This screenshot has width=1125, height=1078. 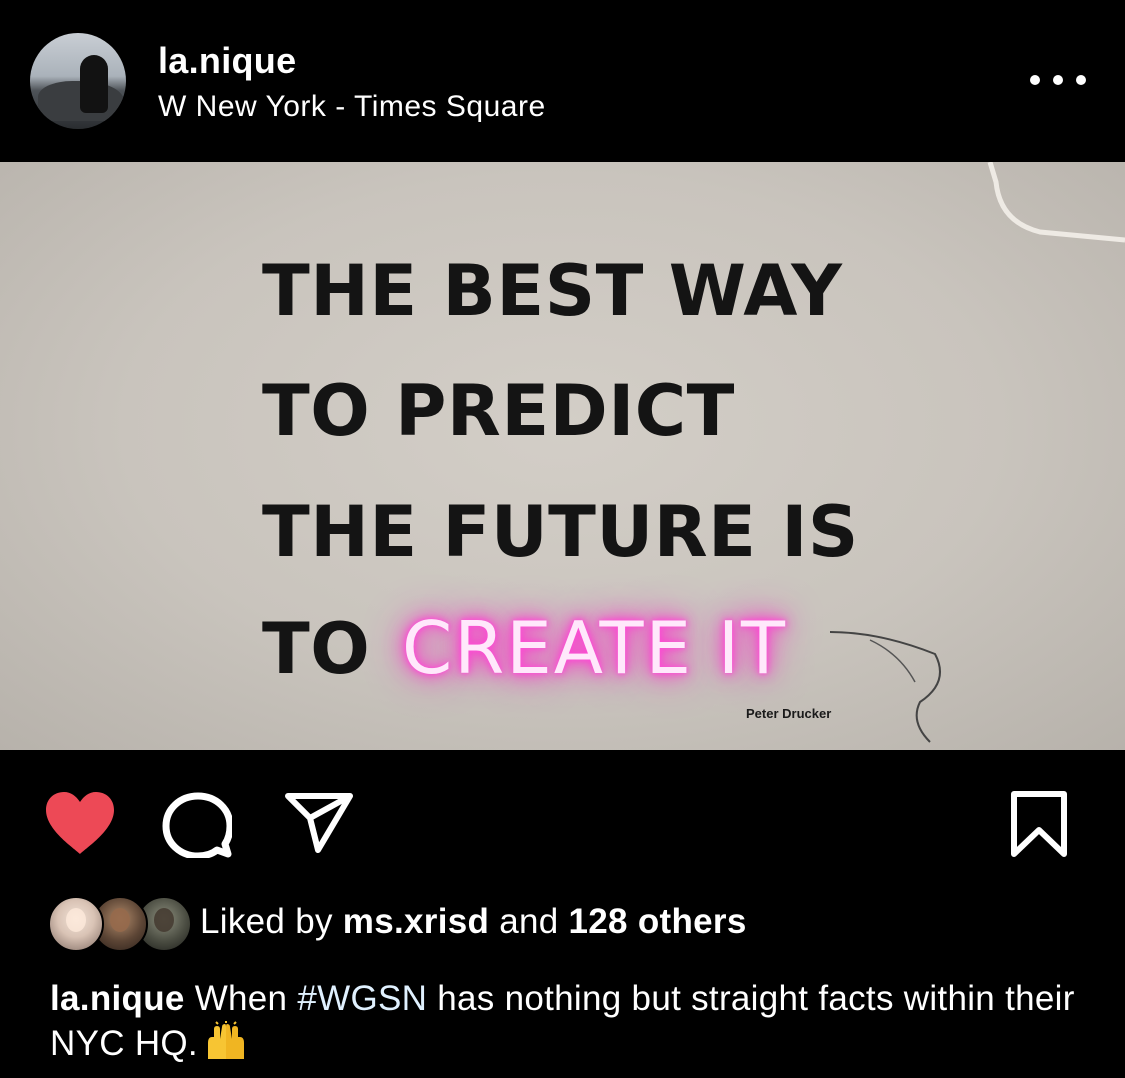 I want to click on quote-line-3: THE FUTURE IS, so click(x=560, y=532).